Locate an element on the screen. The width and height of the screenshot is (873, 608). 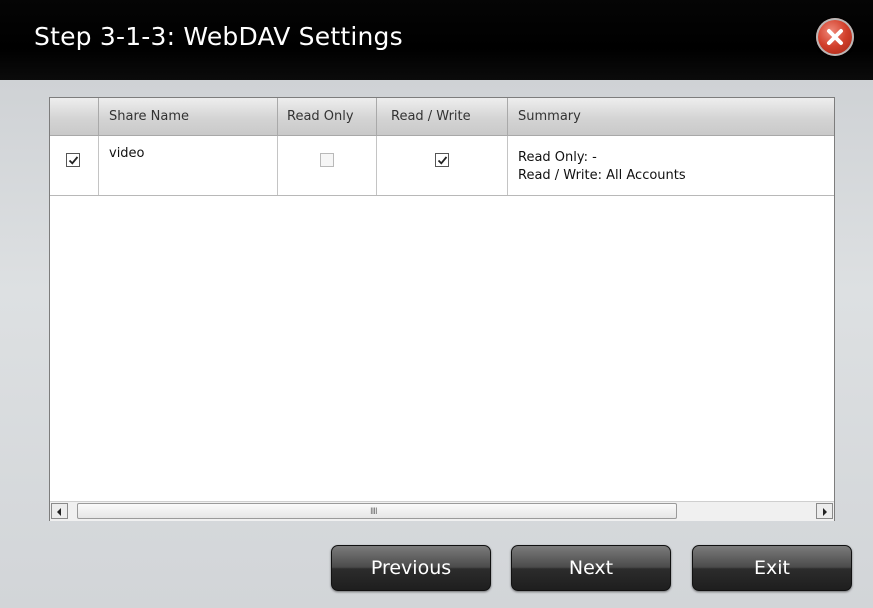
row-select-checkbox is located at coordinates (73, 160).